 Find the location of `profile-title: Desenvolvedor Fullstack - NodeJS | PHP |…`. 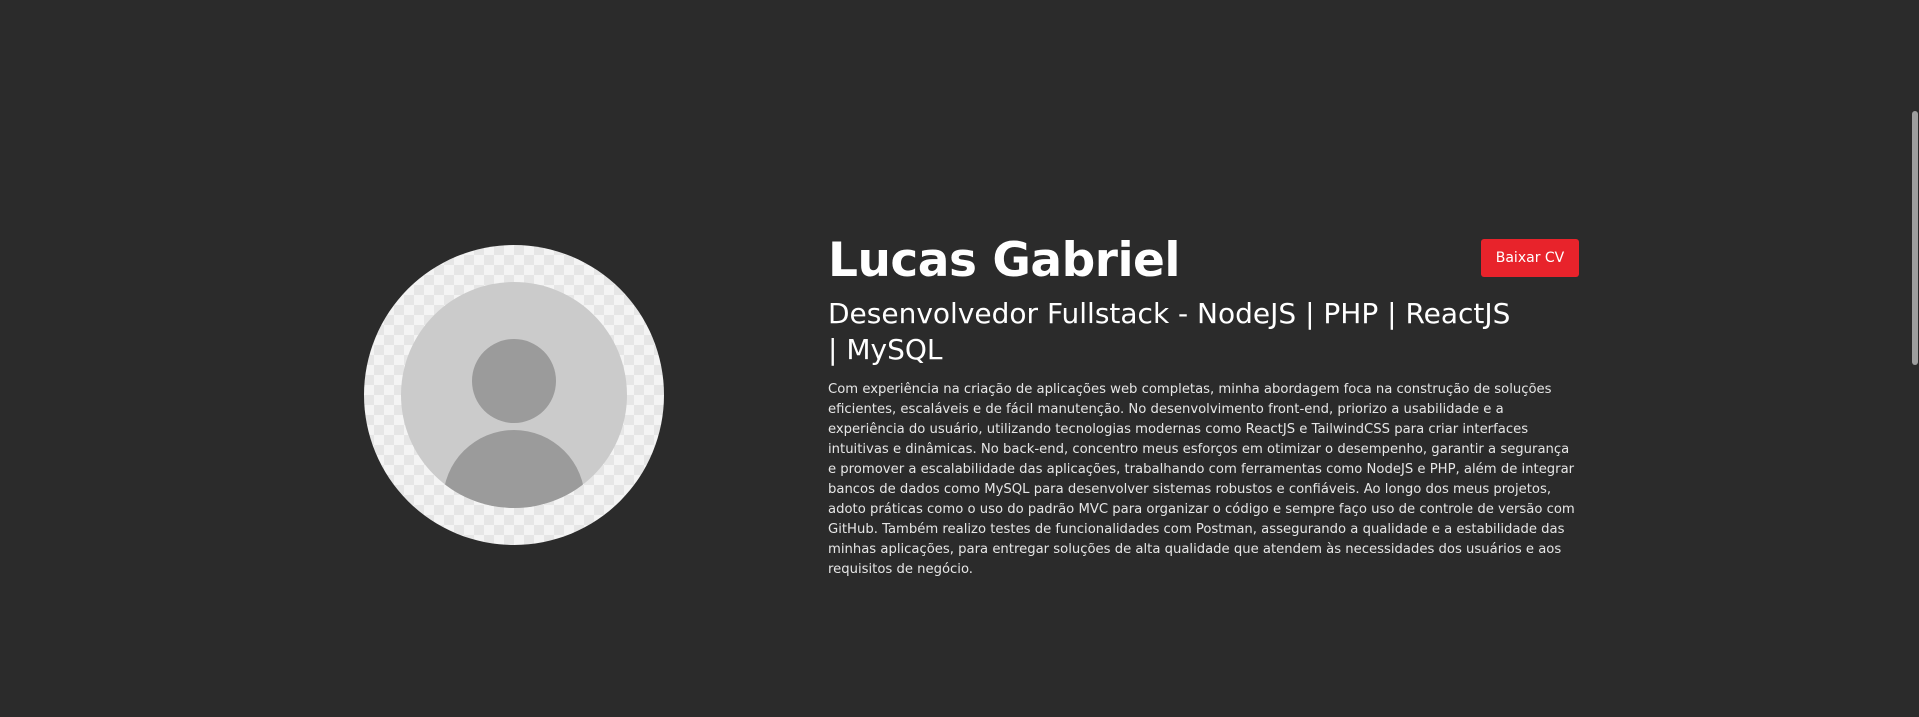

profile-title: Desenvolvedor Fullstack - NodeJS | PHP |… is located at coordinates (1169, 331).